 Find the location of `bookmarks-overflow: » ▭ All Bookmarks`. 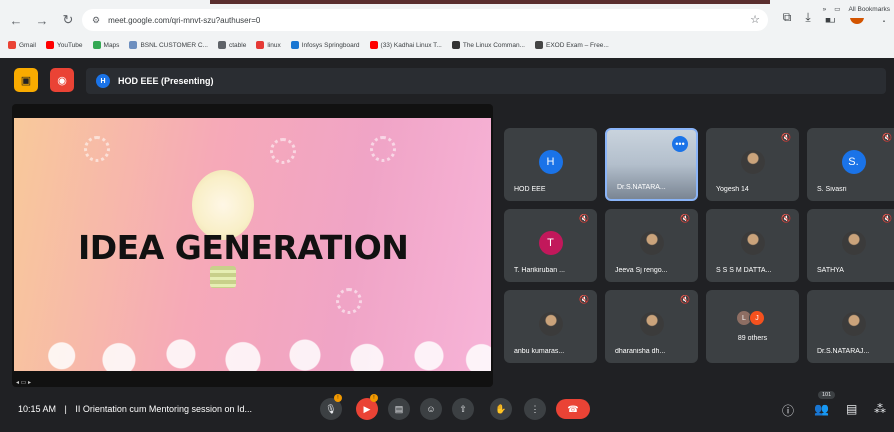

bookmarks-overflow: » ▭ All Bookmarks is located at coordinates (853, 9).